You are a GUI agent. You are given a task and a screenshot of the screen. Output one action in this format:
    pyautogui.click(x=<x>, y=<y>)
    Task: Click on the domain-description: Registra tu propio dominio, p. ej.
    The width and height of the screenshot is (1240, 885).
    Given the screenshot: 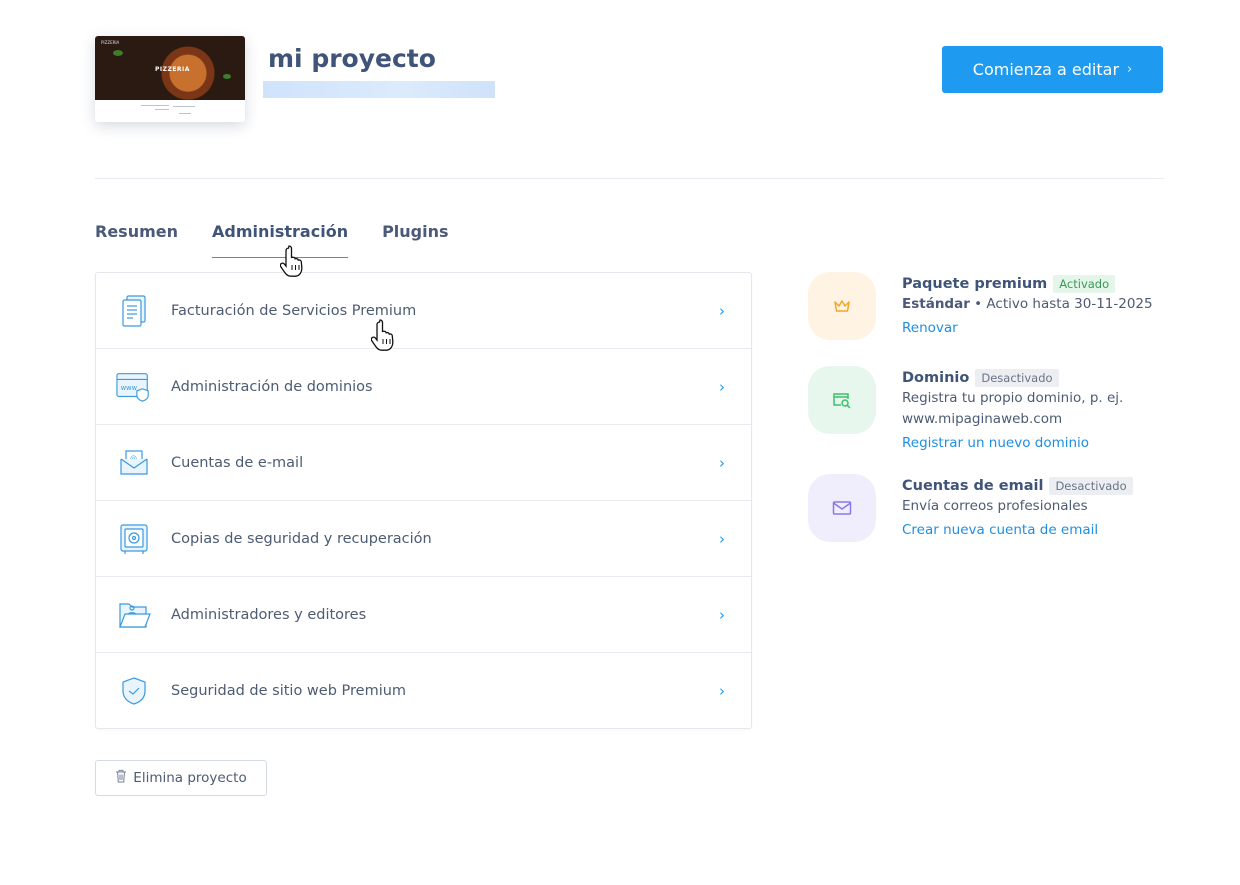 What is the action you would take?
    pyautogui.click(x=1013, y=398)
    